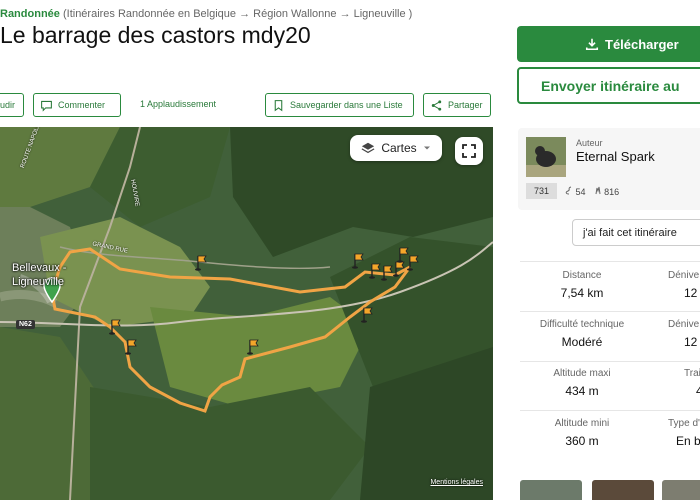 The image size is (700, 500). What do you see at coordinates (642, 44) in the screenshot?
I see `download-label: Télécharger` at bounding box center [642, 44].